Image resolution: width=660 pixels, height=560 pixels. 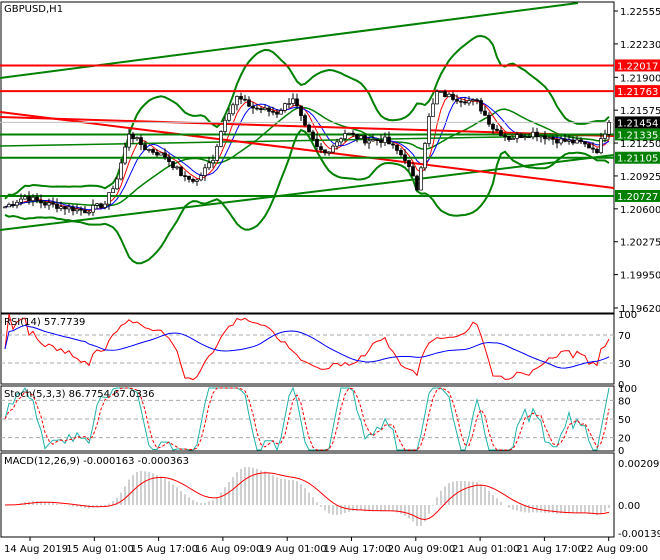 I want to click on rsi-line, so click(x=307, y=347).